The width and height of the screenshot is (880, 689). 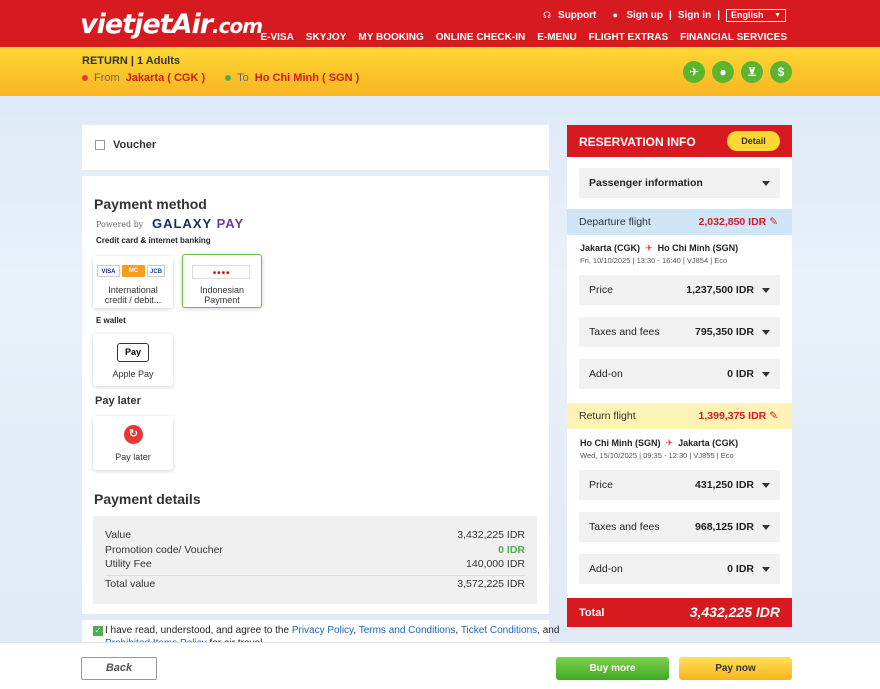 What do you see at coordinates (111, 320) in the screenshot?
I see `ewallet-label: E wallet` at bounding box center [111, 320].